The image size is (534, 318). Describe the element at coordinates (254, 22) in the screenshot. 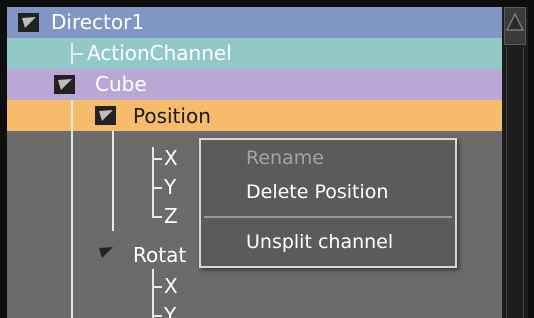

I see `tree-row-director1: Director1` at that location.